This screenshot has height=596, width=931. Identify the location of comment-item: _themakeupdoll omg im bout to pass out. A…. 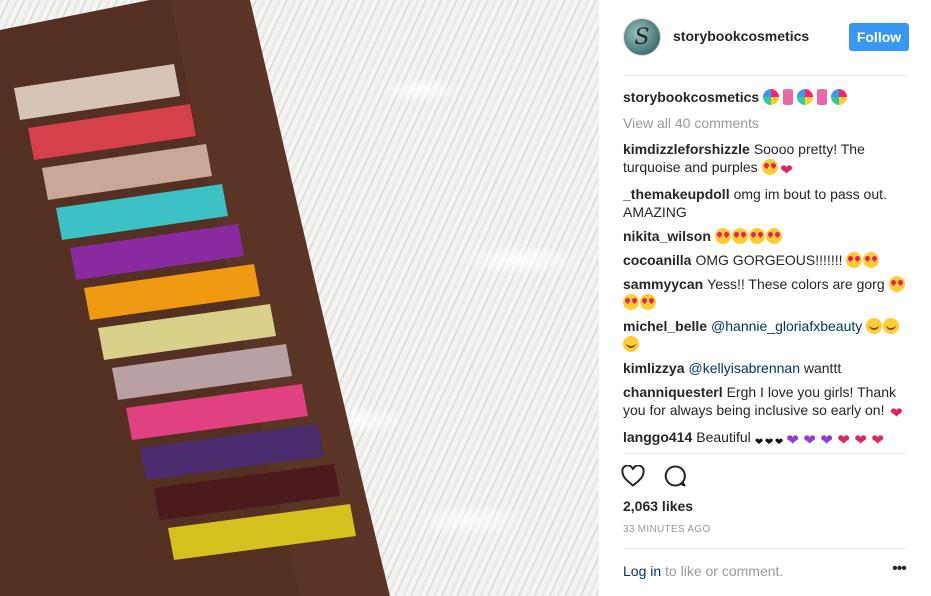
(767, 203).